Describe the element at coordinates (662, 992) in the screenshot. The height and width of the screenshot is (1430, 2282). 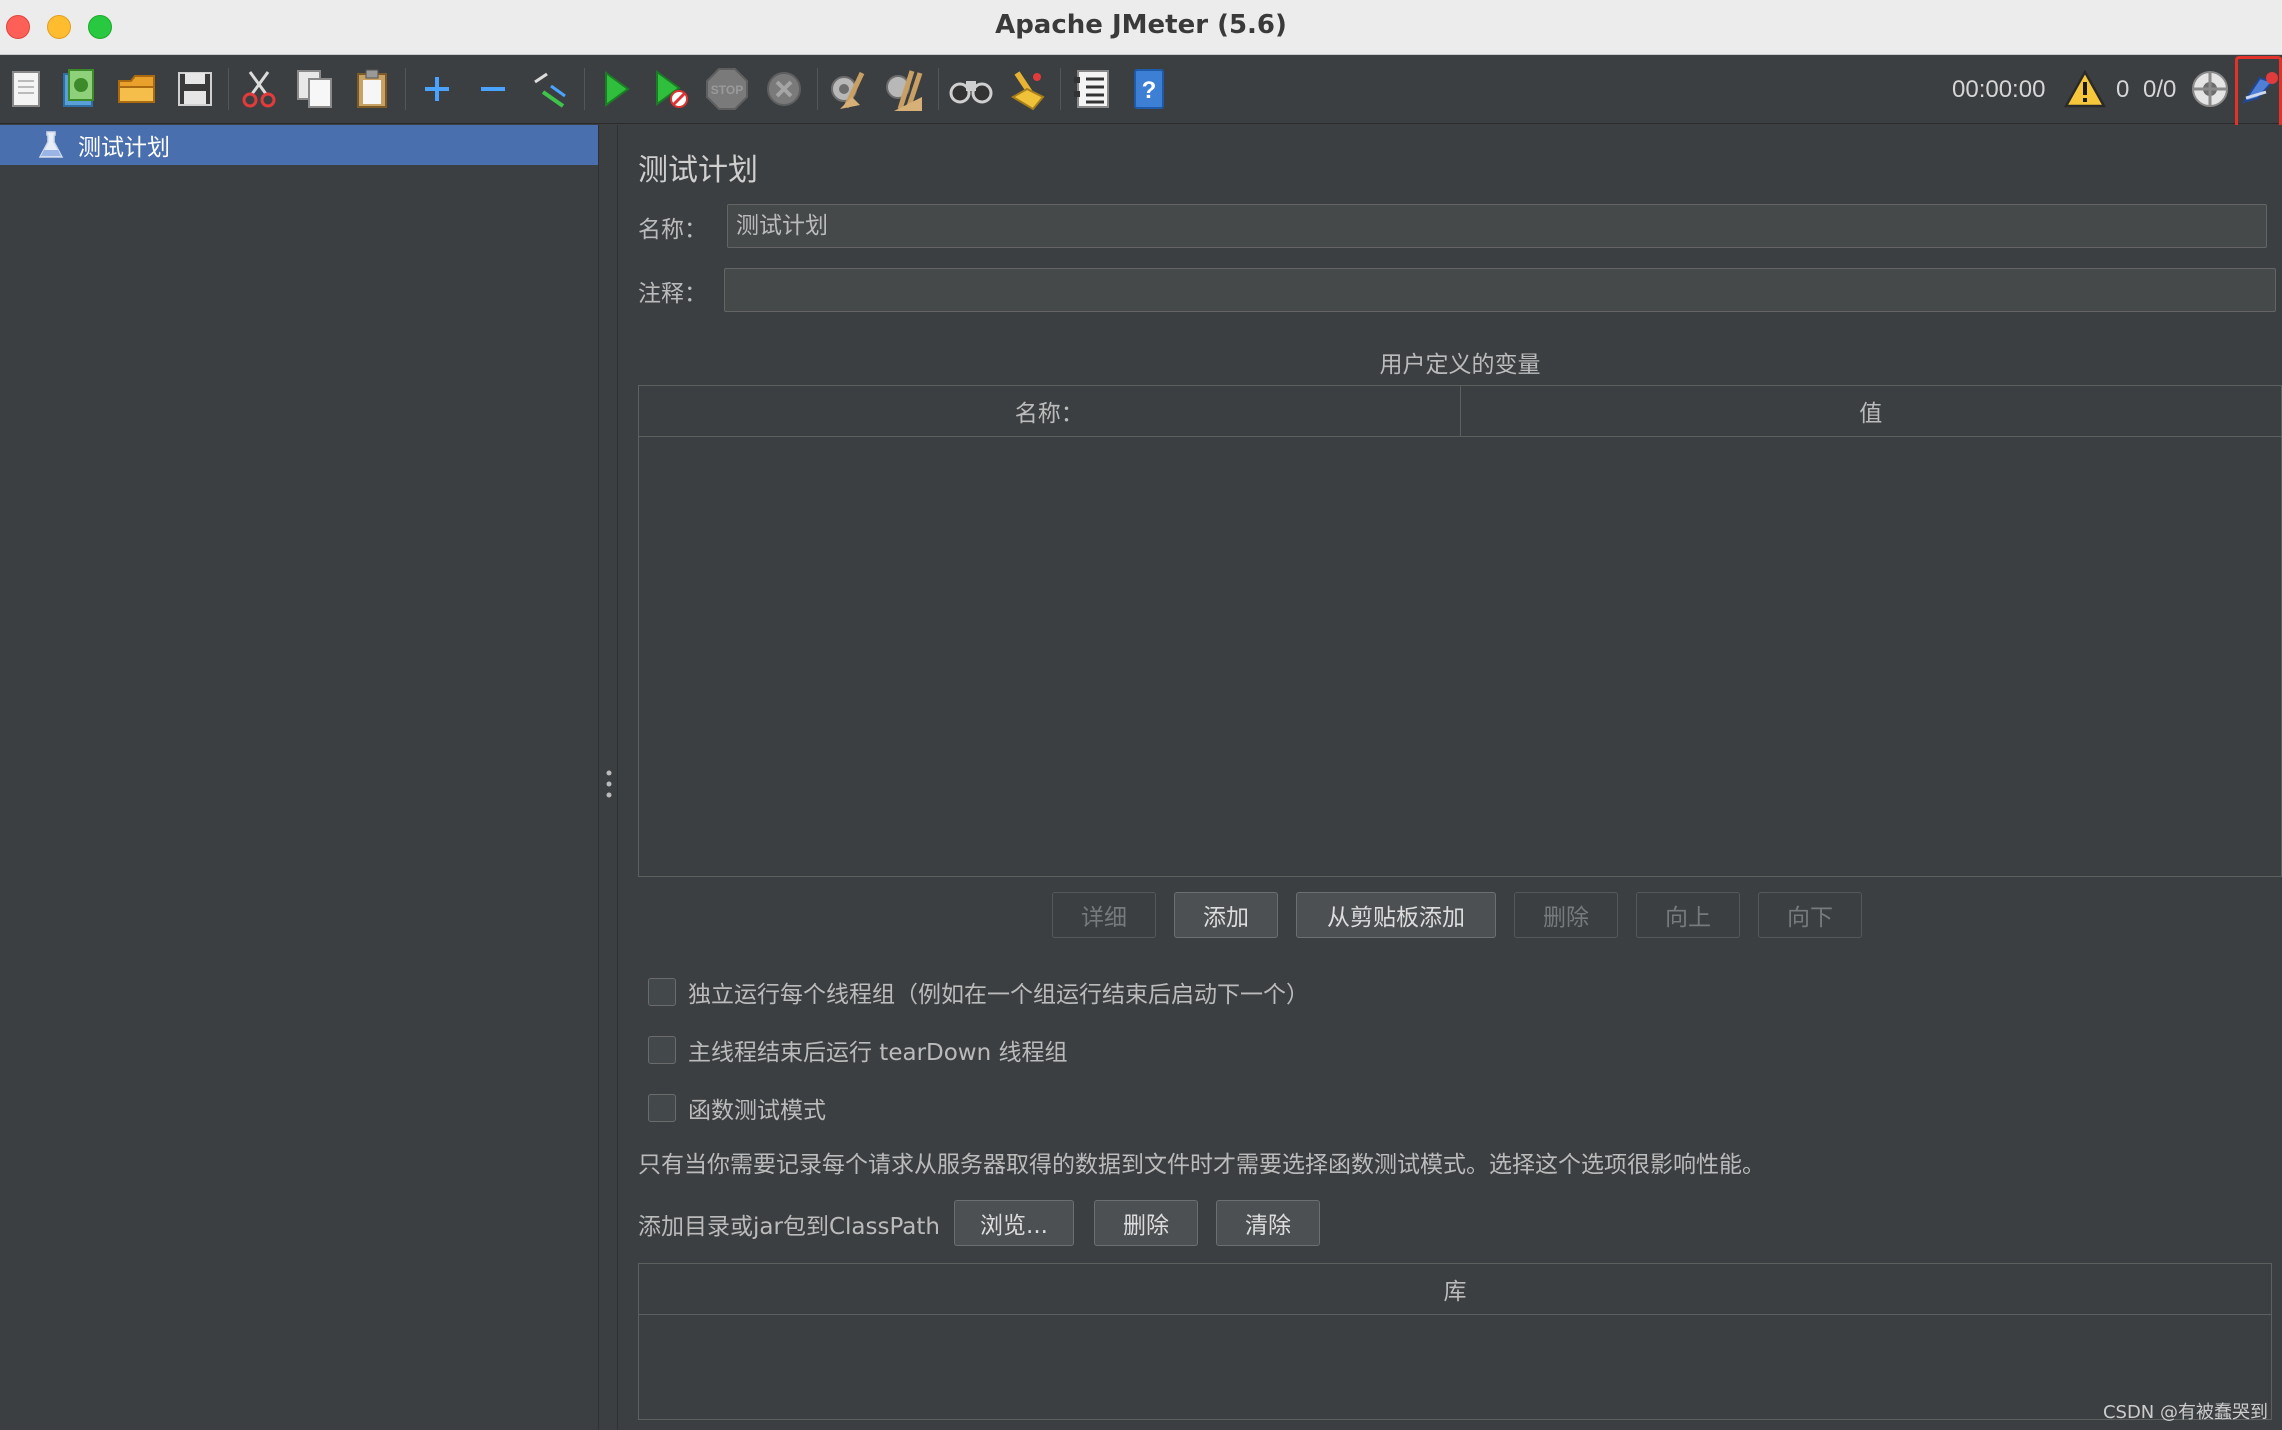
I see `run-consecutively-checkbox` at that location.